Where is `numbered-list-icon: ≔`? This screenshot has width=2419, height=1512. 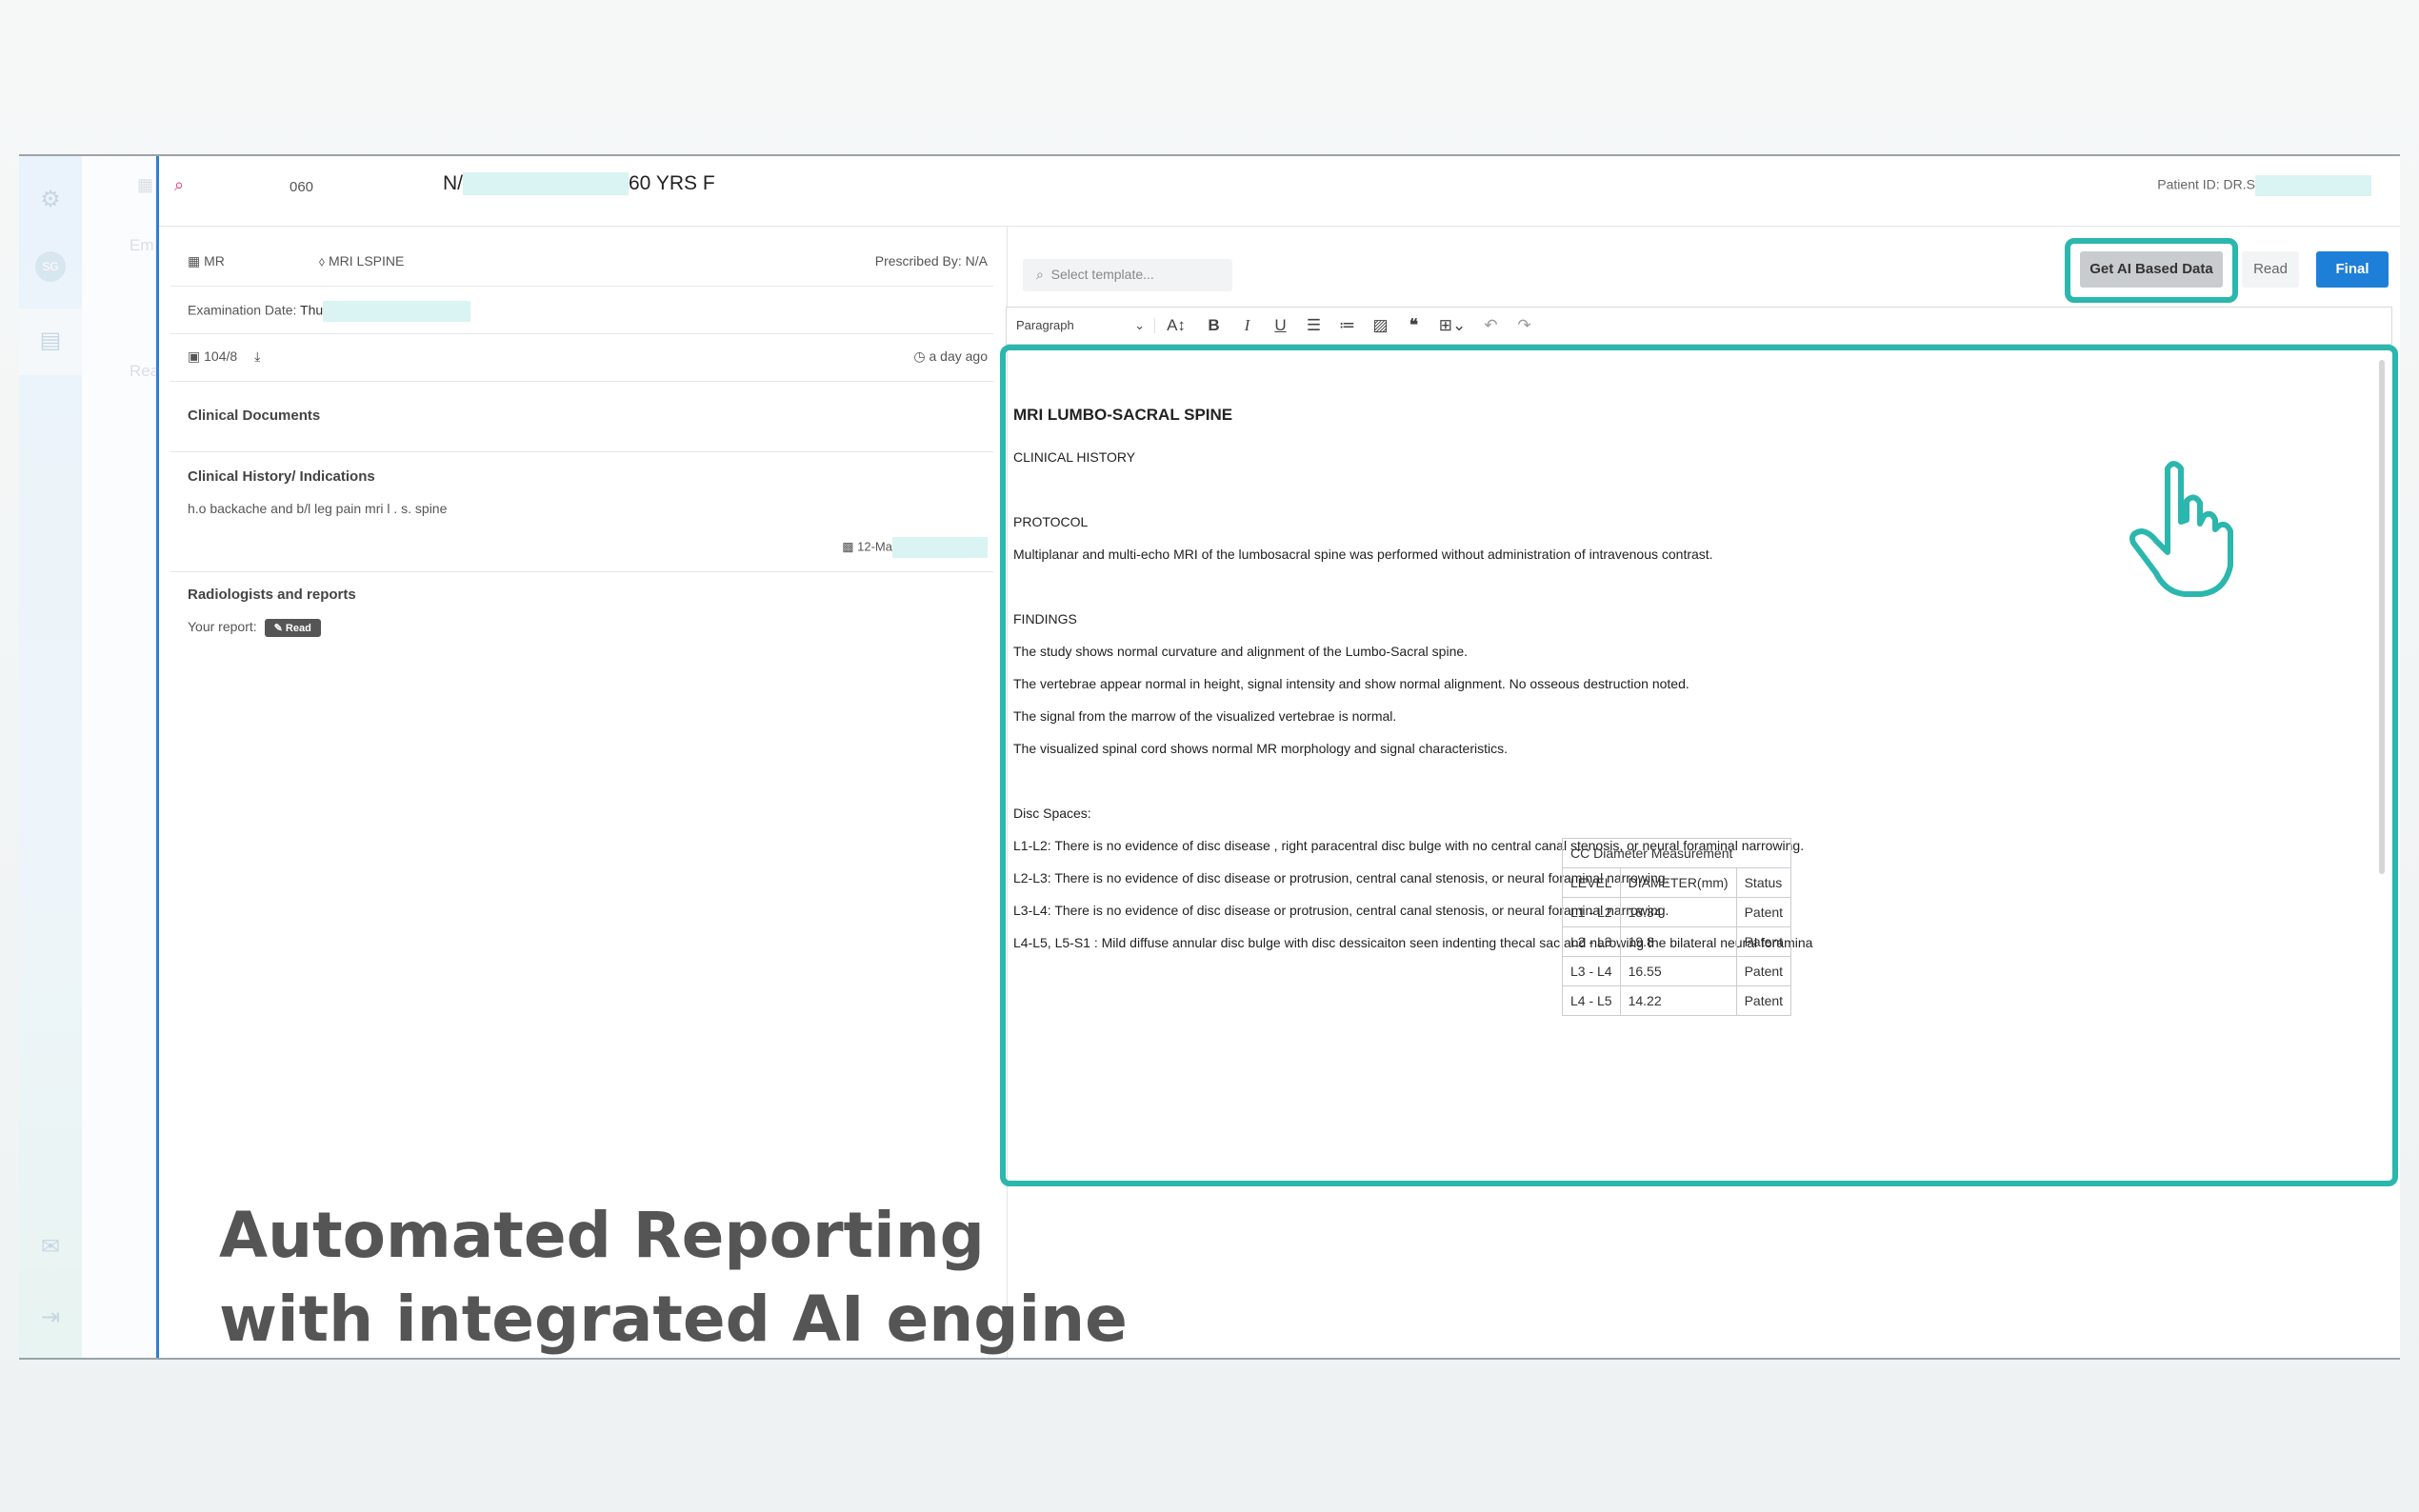 numbered-list-icon: ≔ is located at coordinates (1347, 325).